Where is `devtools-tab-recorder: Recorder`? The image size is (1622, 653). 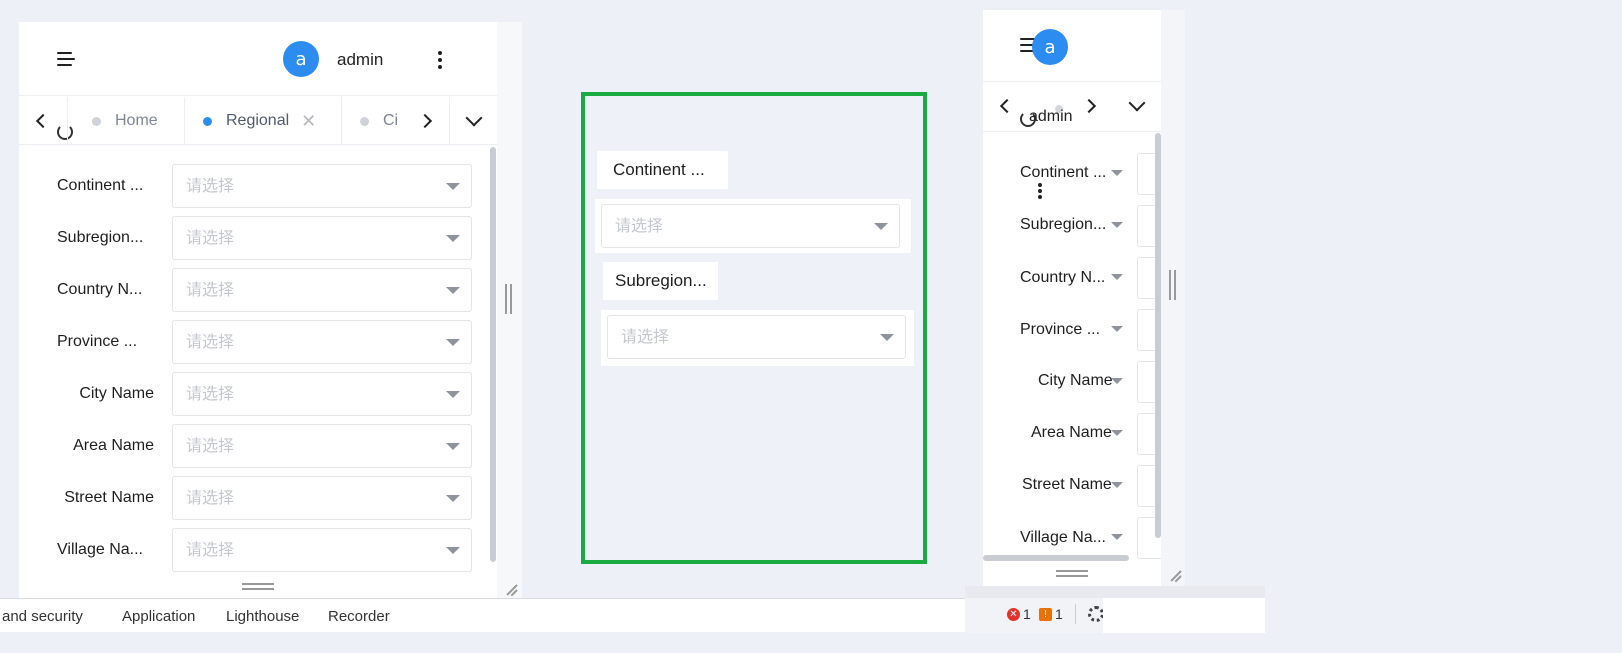 devtools-tab-recorder: Recorder is located at coordinates (359, 616).